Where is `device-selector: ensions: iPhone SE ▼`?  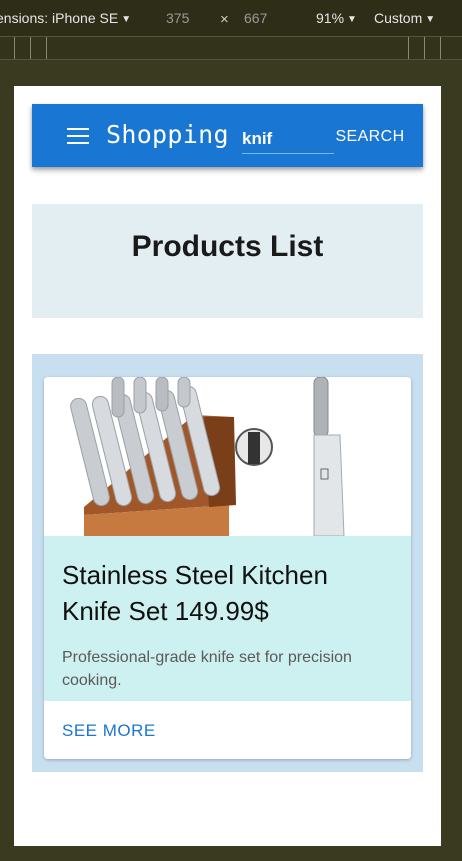
device-selector: ensions: iPhone SE ▼ is located at coordinates (65, 18).